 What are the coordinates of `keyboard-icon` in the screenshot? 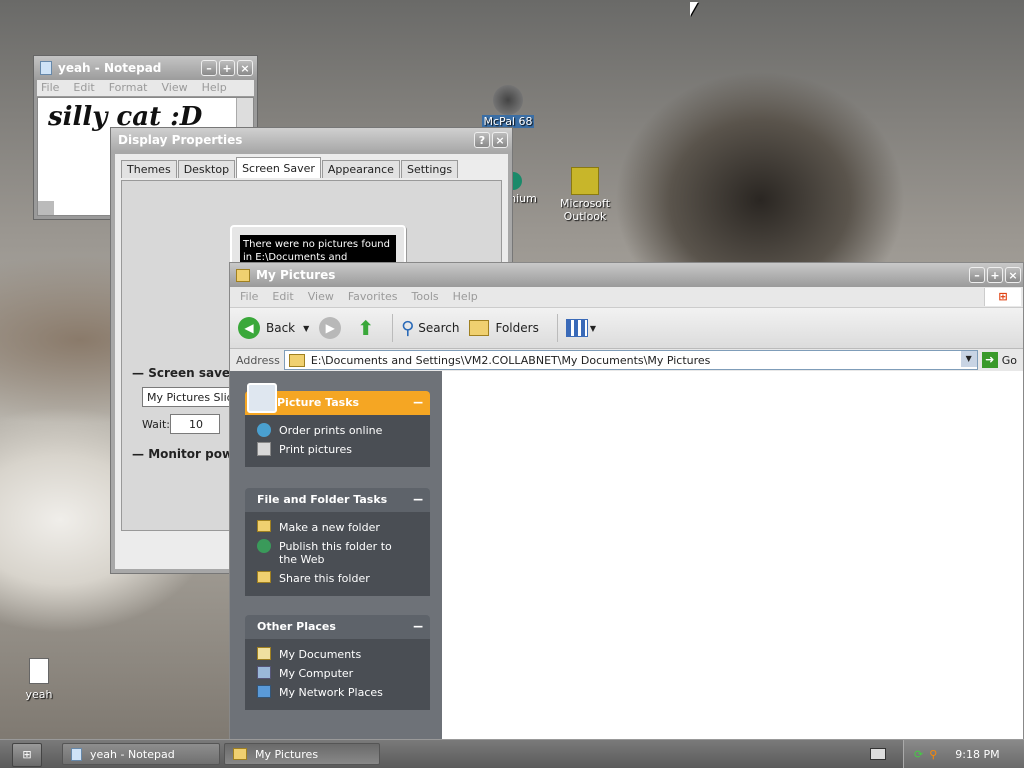 It's located at (878, 754).